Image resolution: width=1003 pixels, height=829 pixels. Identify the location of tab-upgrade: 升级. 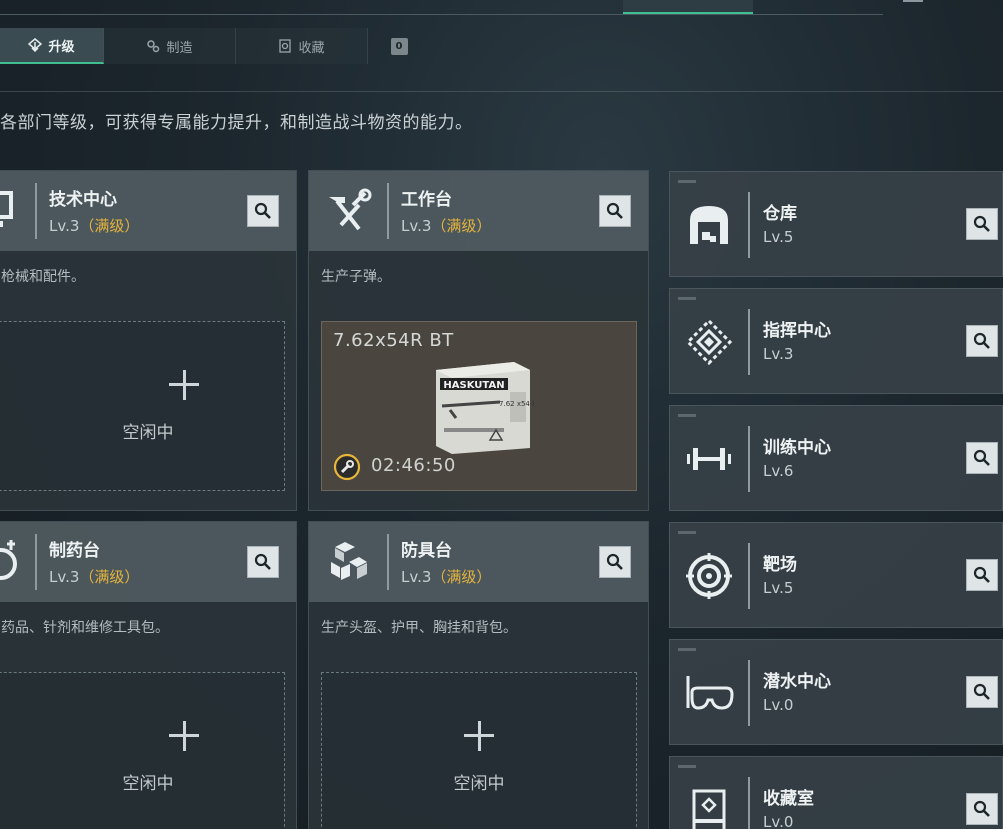
(52, 46).